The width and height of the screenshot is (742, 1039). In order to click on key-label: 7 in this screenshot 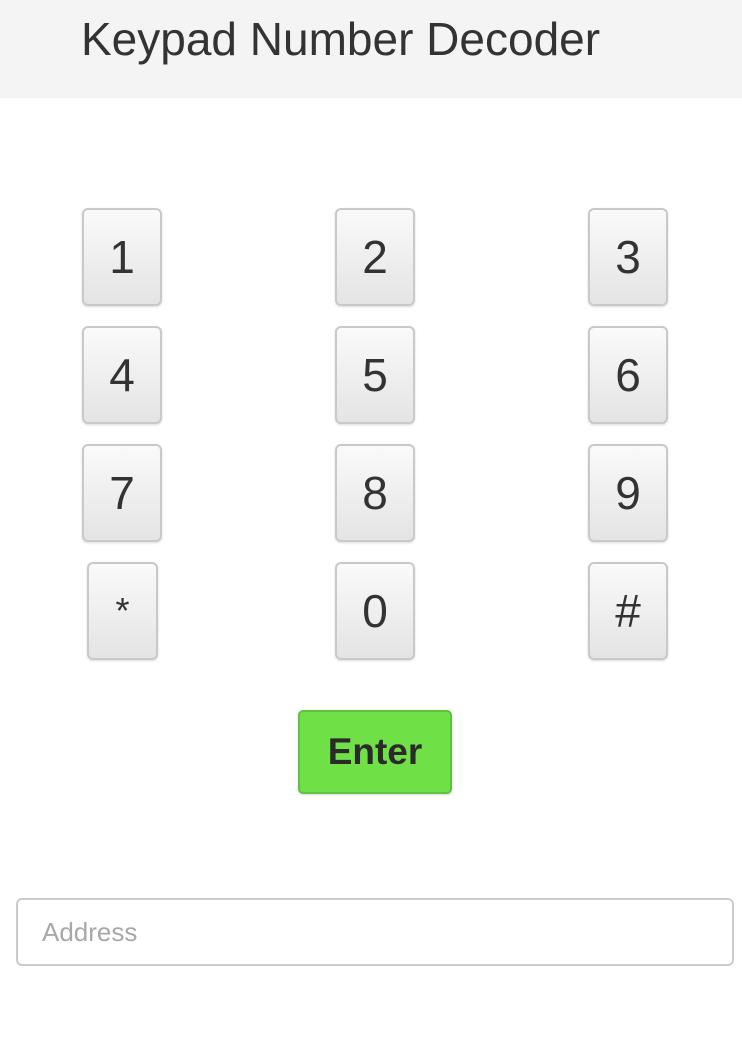, I will do `click(122, 493)`.